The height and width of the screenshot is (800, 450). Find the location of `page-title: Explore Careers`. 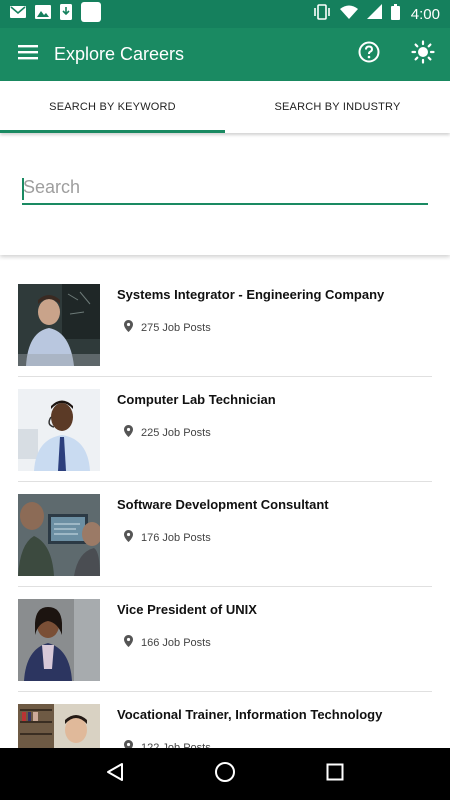

page-title: Explore Careers is located at coordinates (119, 54).